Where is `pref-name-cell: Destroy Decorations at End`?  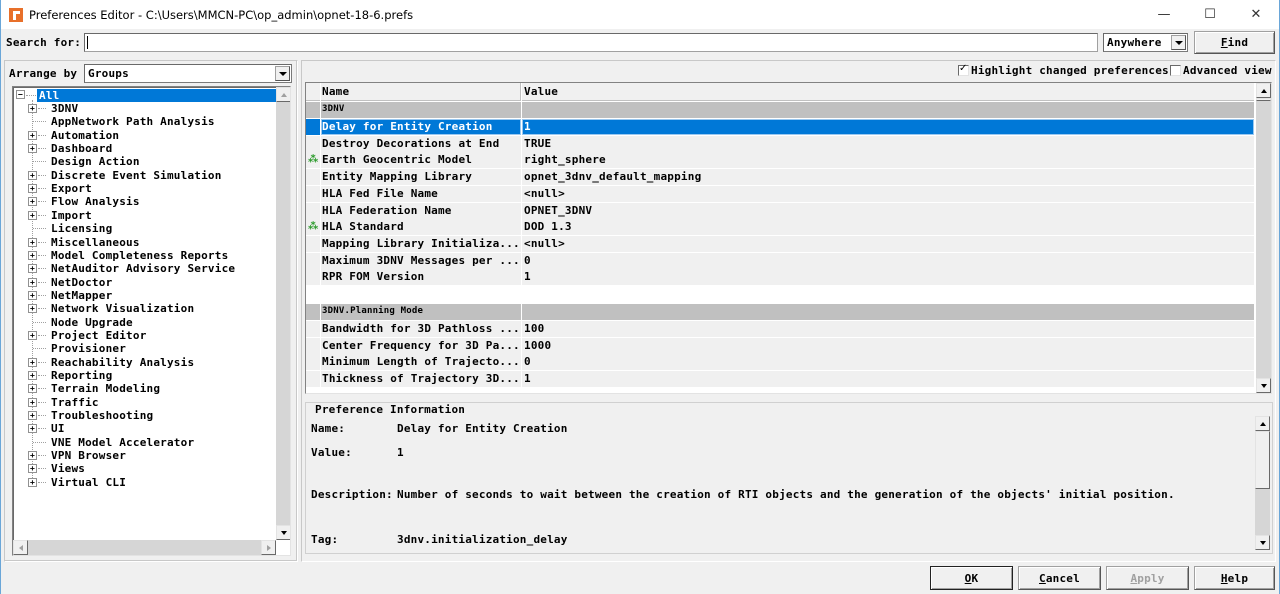 pref-name-cell: Destroy Decorations at End is located at coordinates (421, 143).